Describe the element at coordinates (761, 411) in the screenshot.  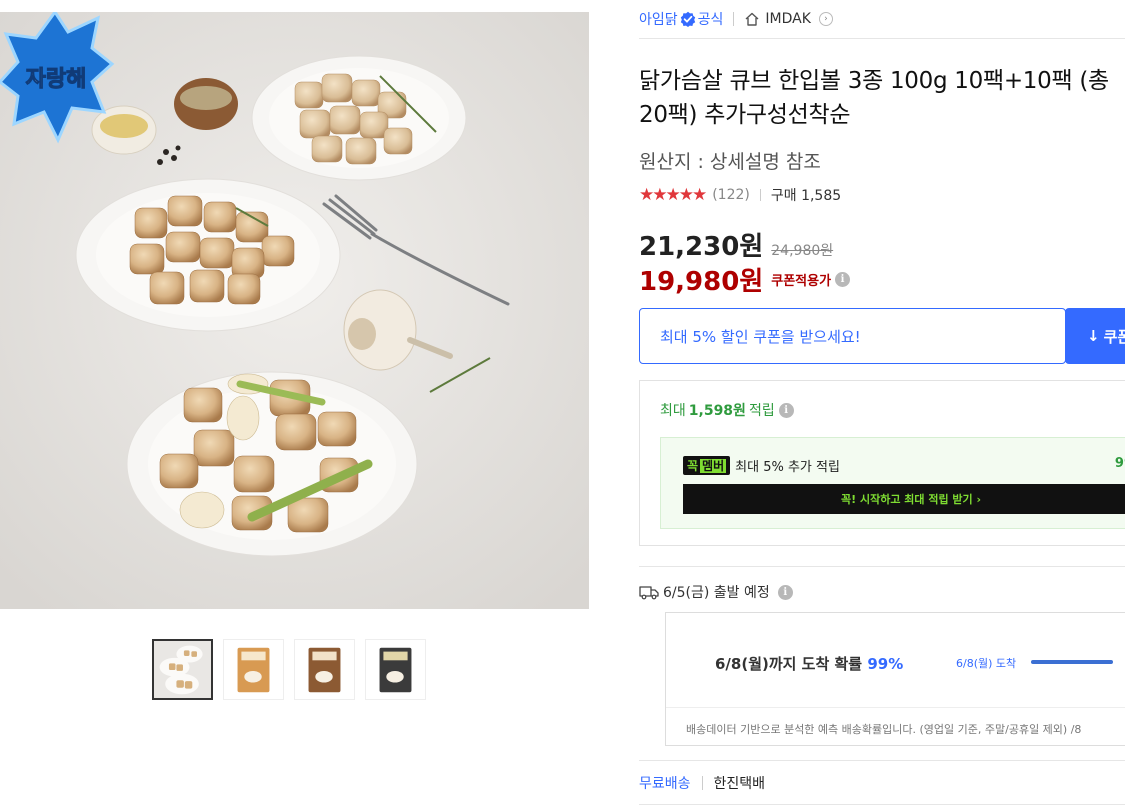
I see `reward-suffix: 적립` at that location.